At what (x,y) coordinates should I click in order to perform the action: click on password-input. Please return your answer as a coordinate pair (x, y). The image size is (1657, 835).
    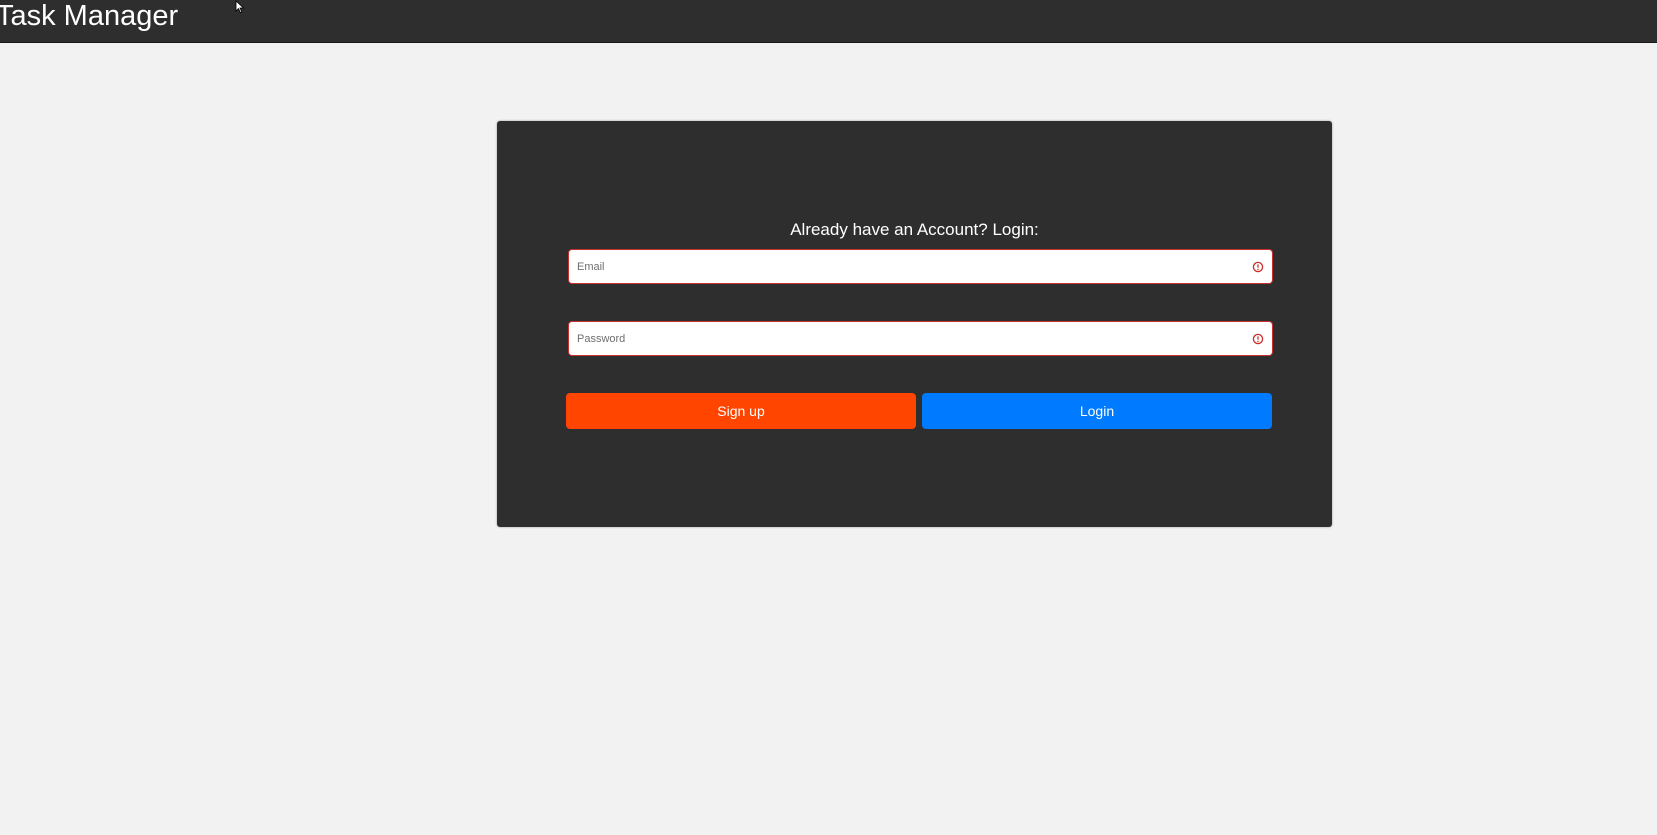
    Looking at the image, I should click on (907, 338).